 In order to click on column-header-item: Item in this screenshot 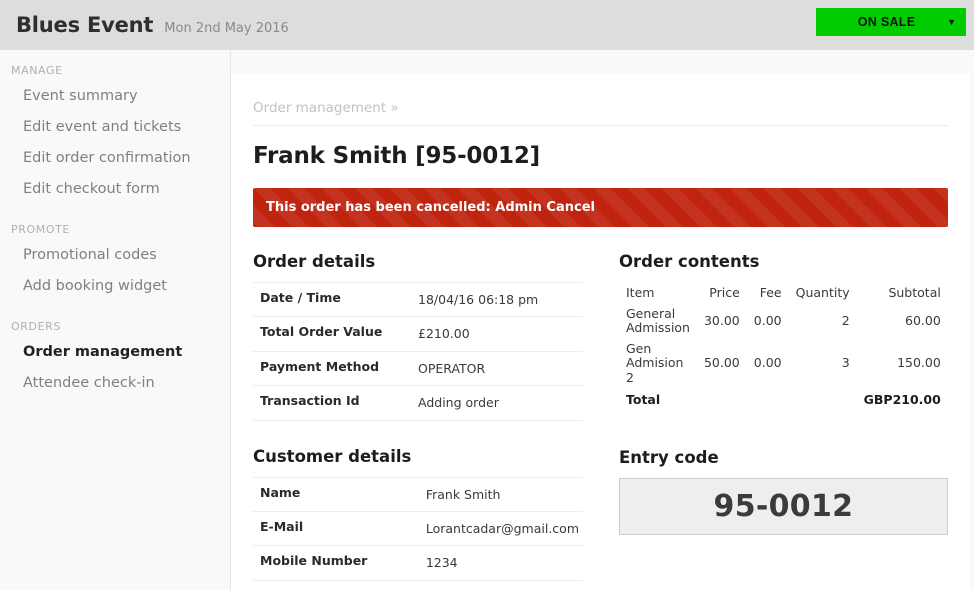, I will do `click(640, 292)`.